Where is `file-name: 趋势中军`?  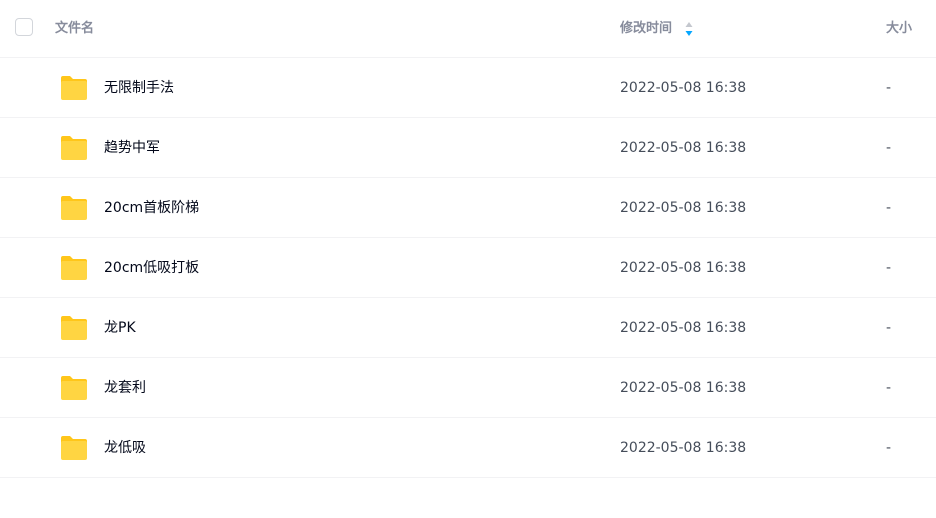
file-name: 趋势中军 is located at coordinates (132, 148).